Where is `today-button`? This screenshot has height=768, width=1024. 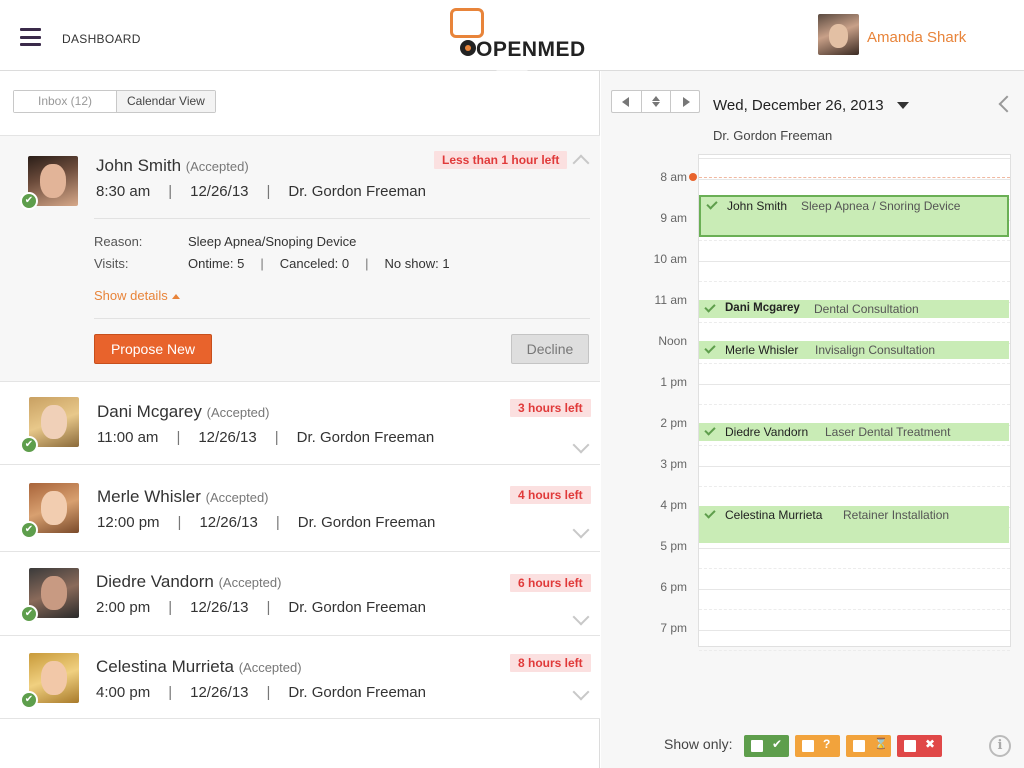 today-button is located at coordinates (655, 101).